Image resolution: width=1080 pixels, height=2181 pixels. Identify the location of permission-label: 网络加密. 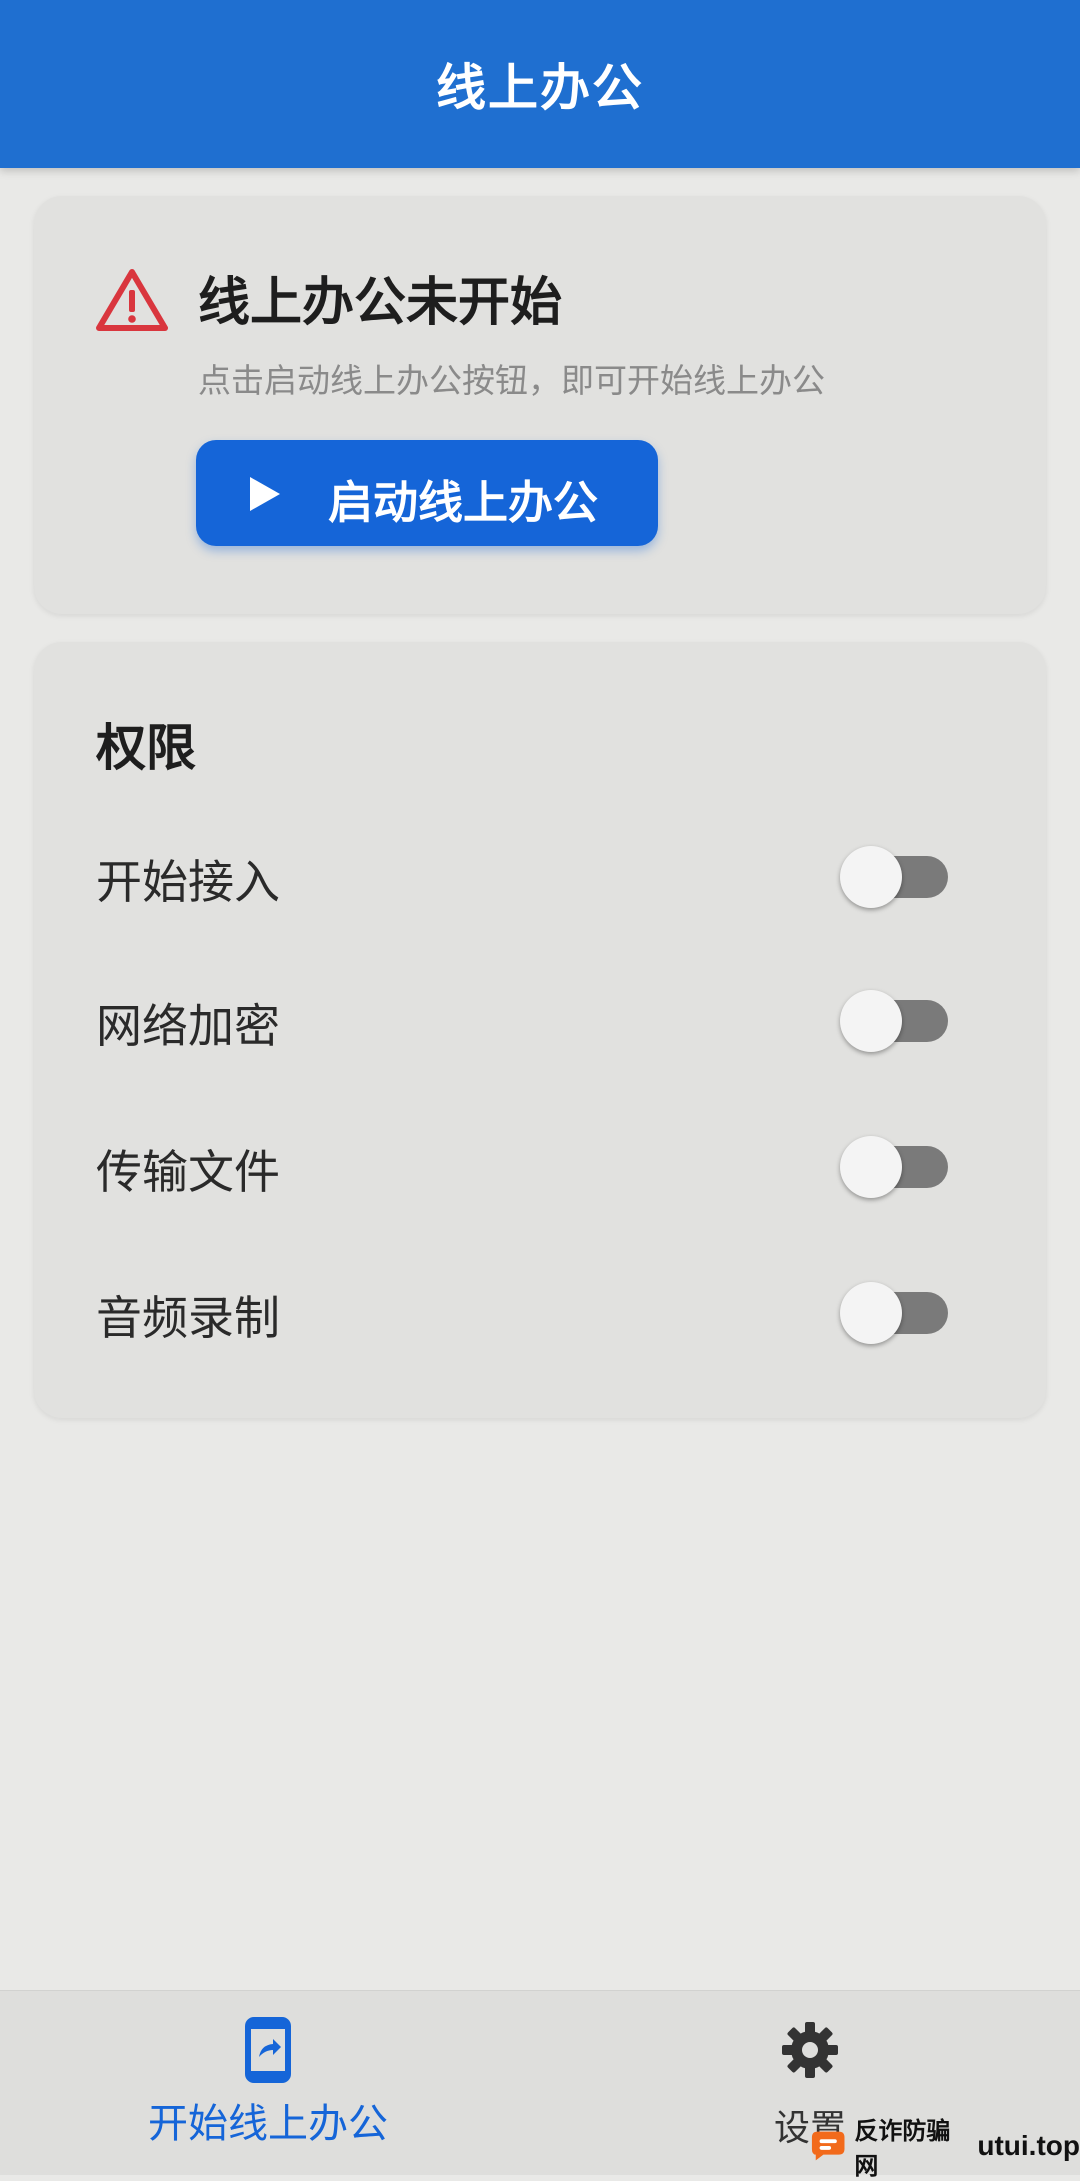
(188, 1026).